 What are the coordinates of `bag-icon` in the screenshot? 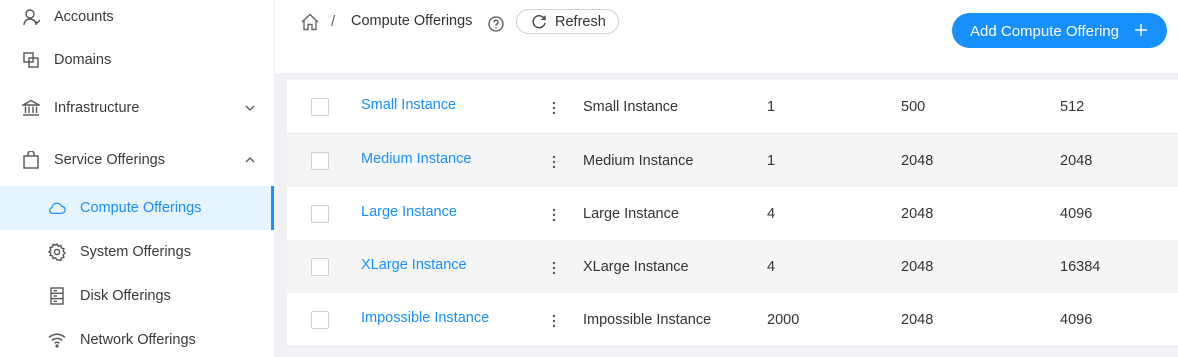 It's located at (31, 160).